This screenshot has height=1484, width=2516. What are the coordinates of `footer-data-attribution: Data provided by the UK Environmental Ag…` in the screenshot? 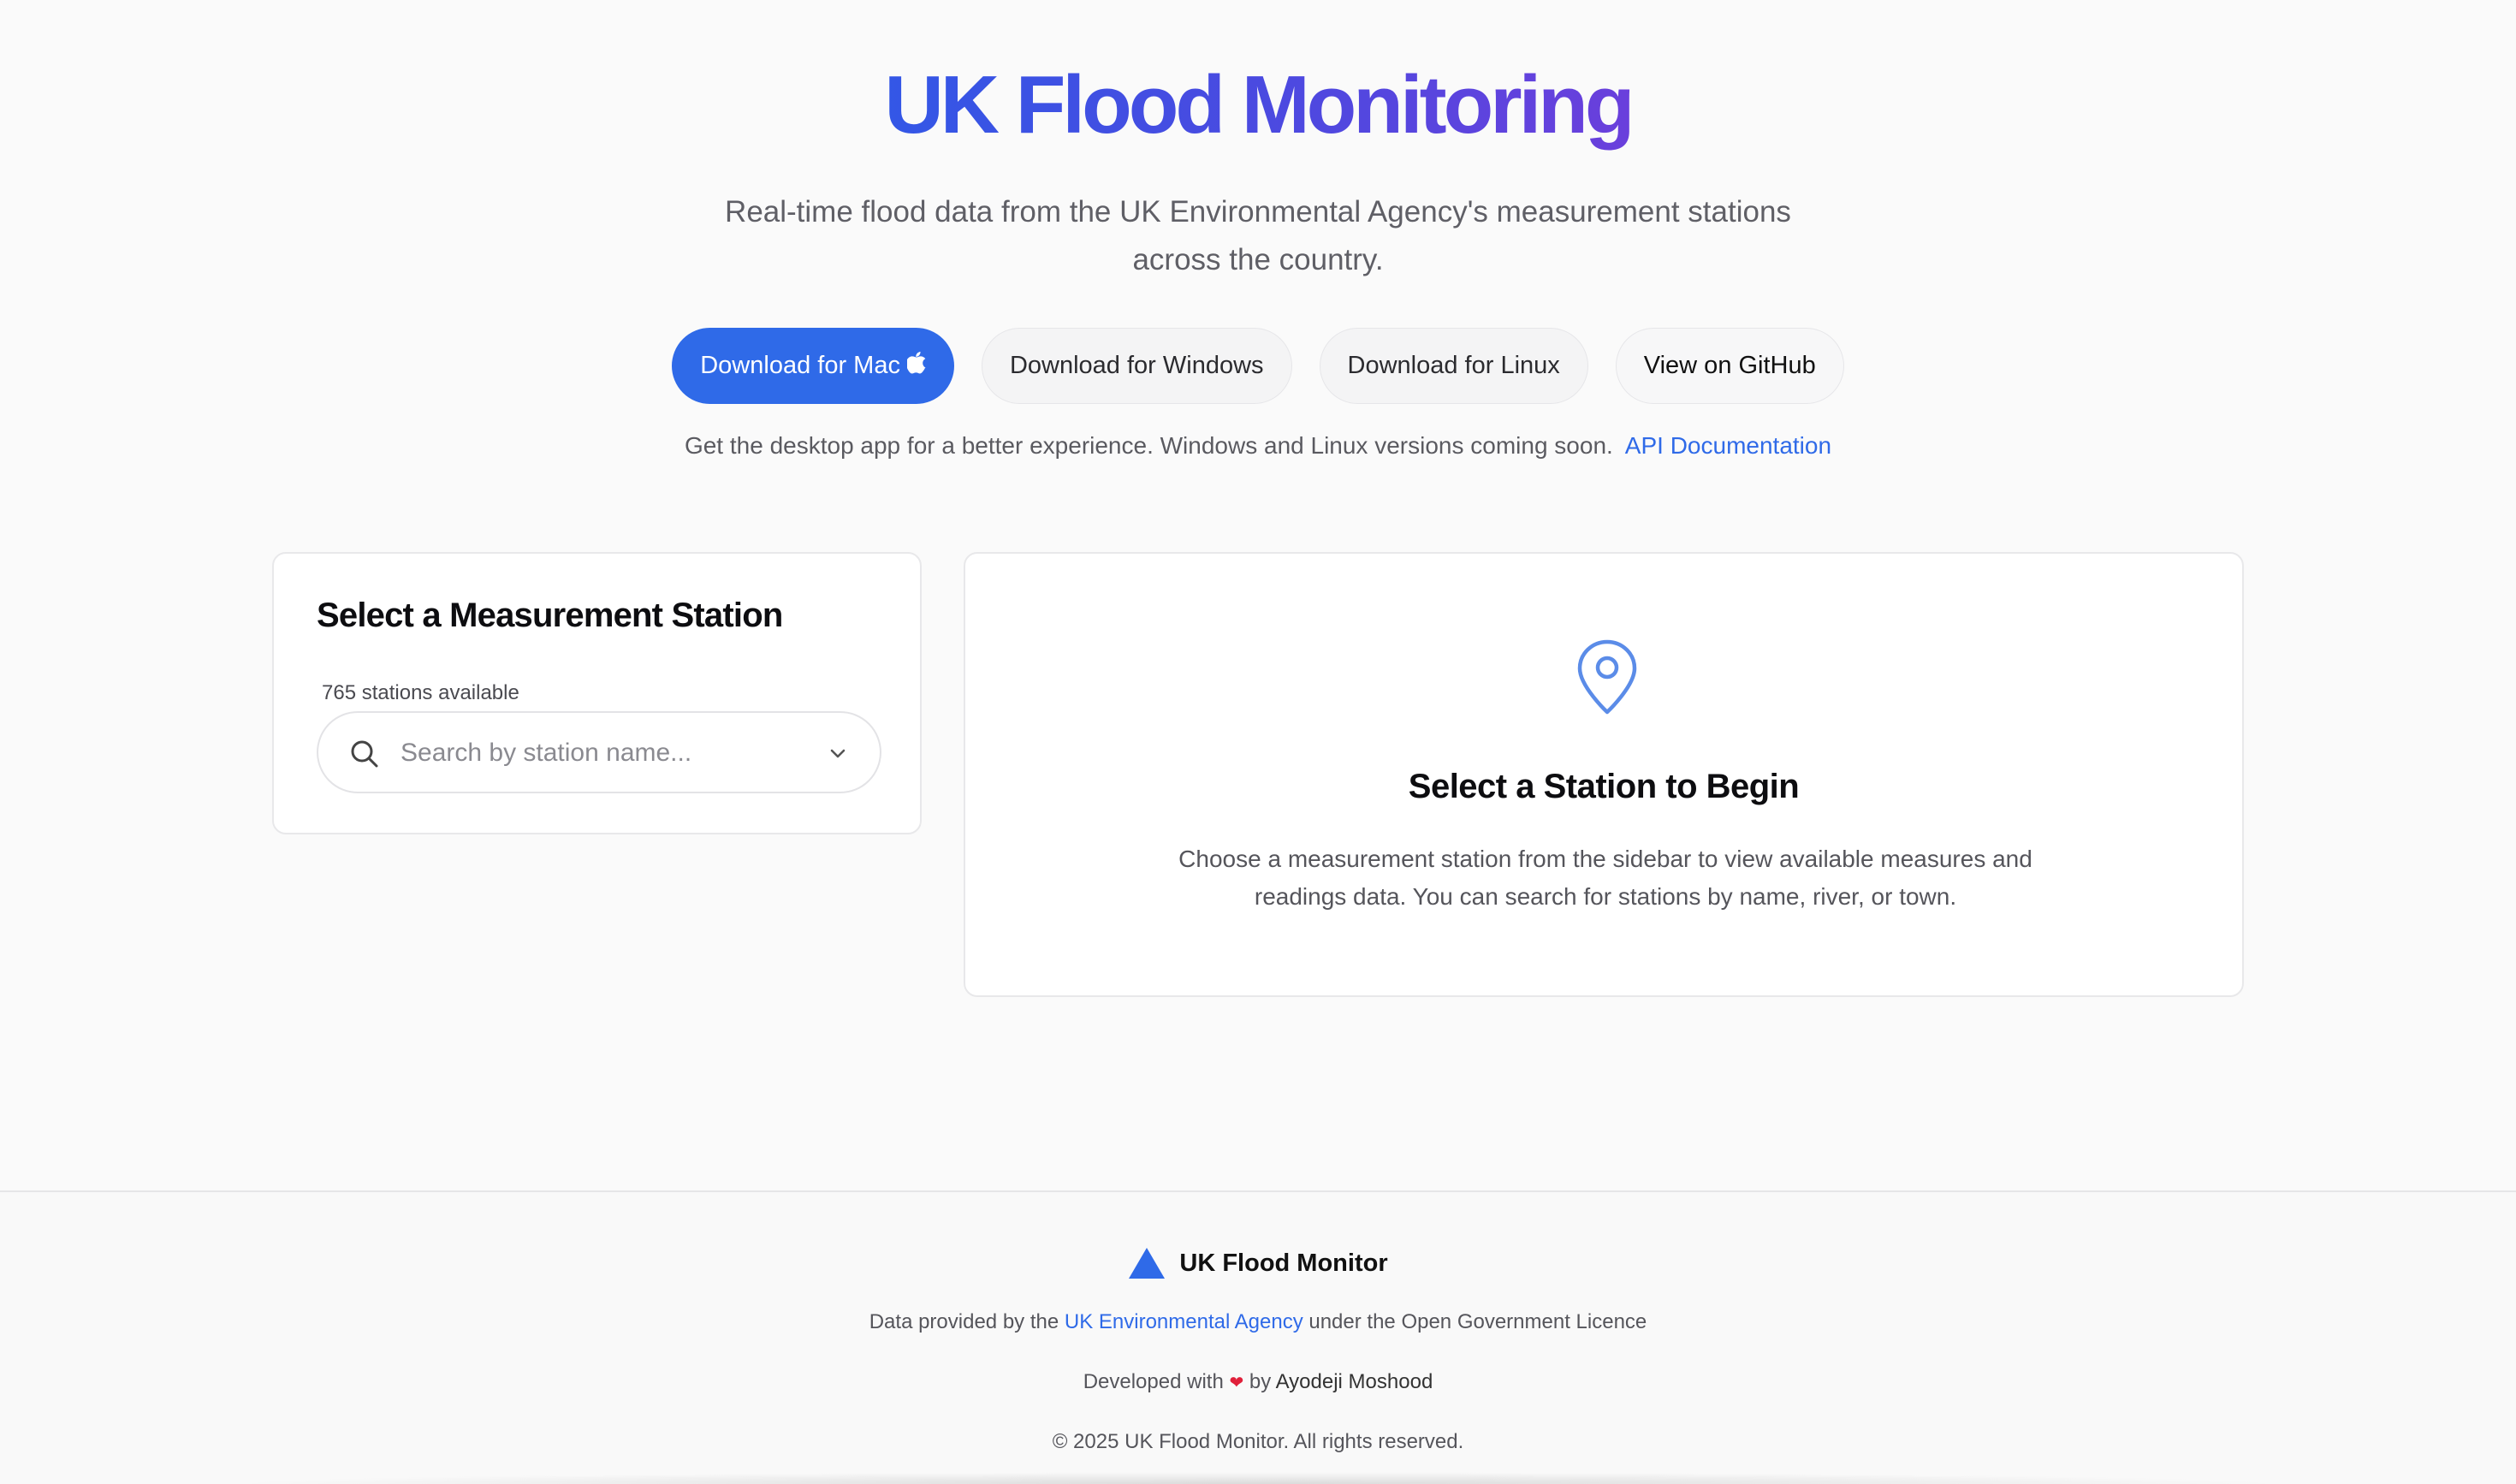 It's located at (1258, 1322).